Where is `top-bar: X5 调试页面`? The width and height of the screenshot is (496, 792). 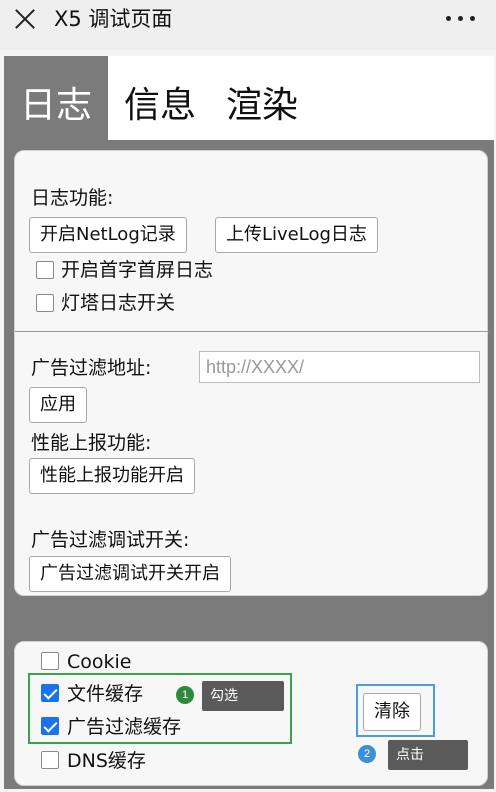
top-bar: X5 调试页面 is located at coordinates (248, 25).